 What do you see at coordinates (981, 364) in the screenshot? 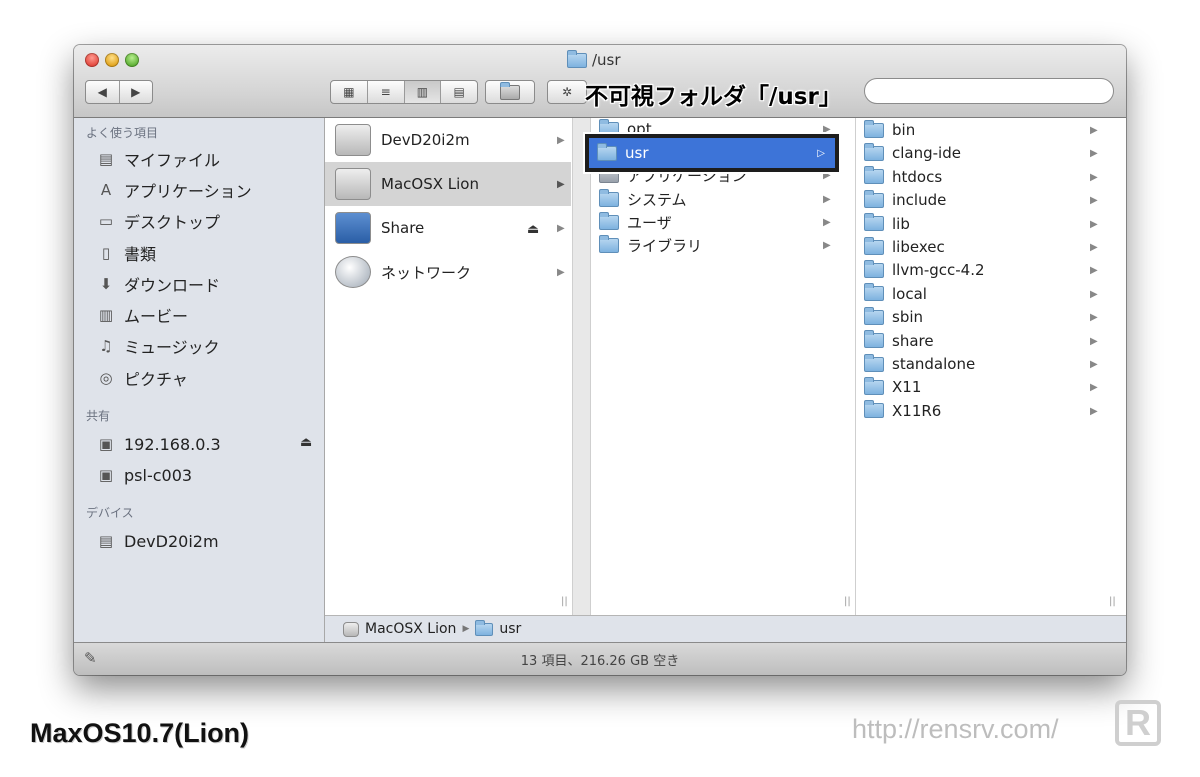
I see `list-item-folder: standalone ▶` at bounding box center [981, 364].